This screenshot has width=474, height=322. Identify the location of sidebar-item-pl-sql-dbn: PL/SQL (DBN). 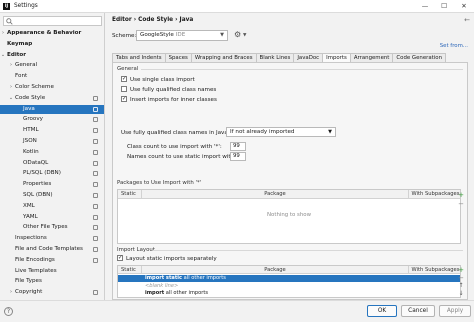
(52, 173).